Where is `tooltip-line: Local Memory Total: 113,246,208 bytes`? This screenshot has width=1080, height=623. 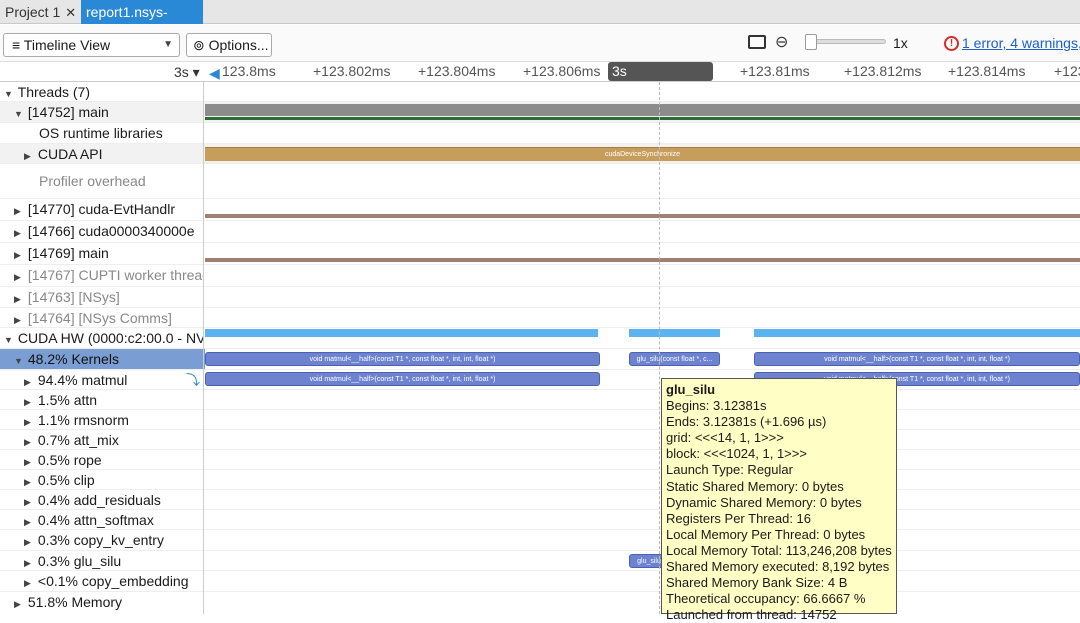 tooltip-line: Local Memory Total: 113,246,208 bytes is located at coordinates (779, 550).